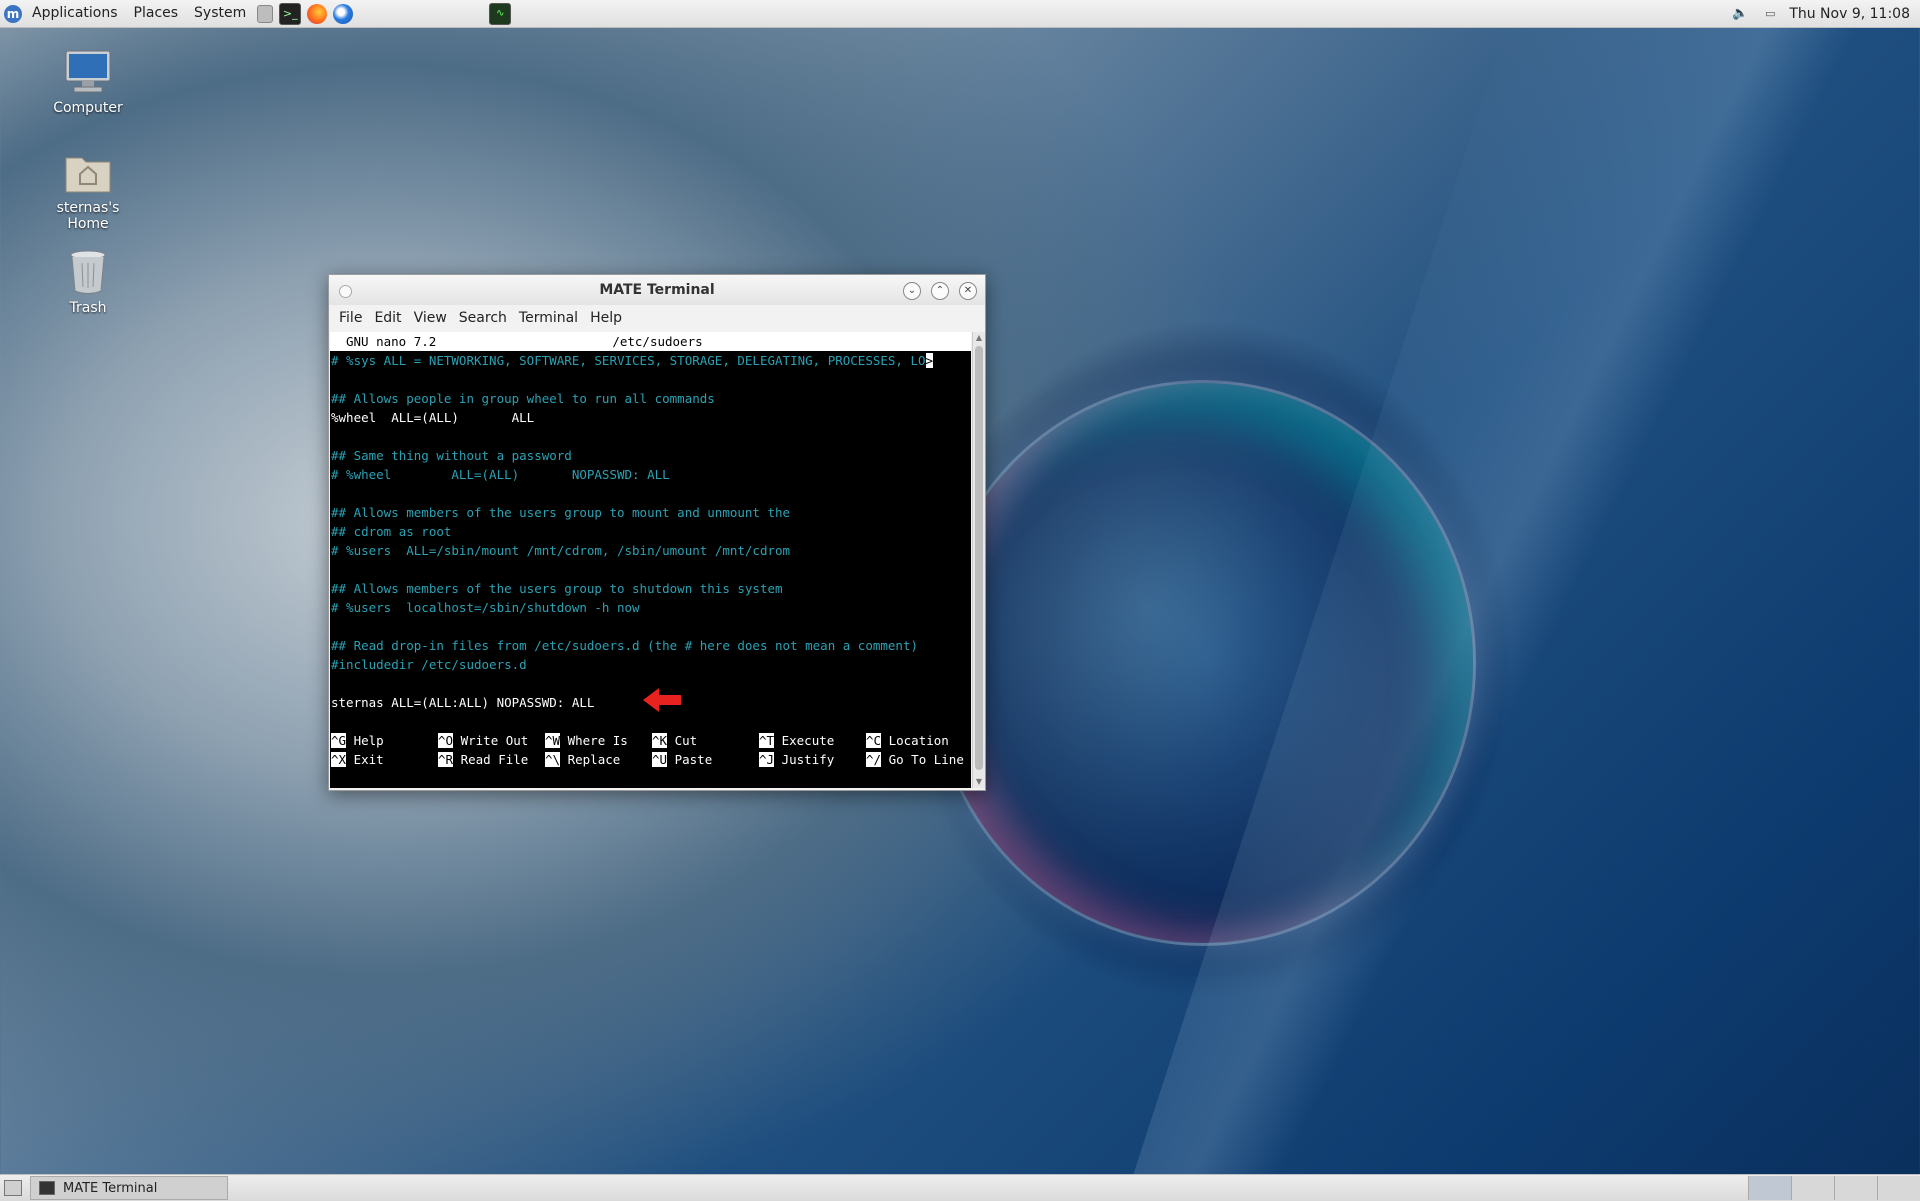 This screenshot has height=1201, width=1920. What do you see at coordinates (88, 216) in the screenshot?
I see `desktop-icon-label: sternas's Home` at bounding box center [88, 216].